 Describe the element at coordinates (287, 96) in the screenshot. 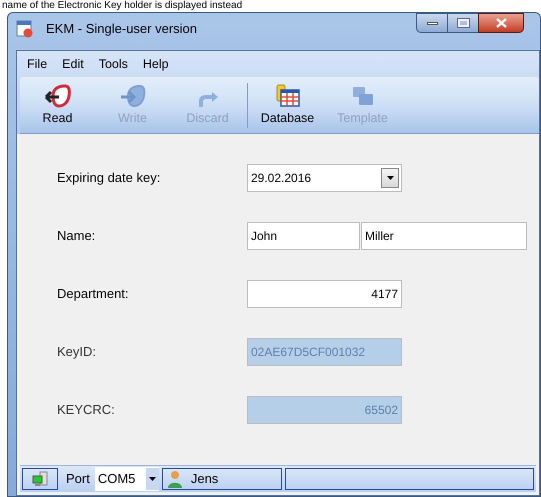

I see `table-grid-icon` at that location.